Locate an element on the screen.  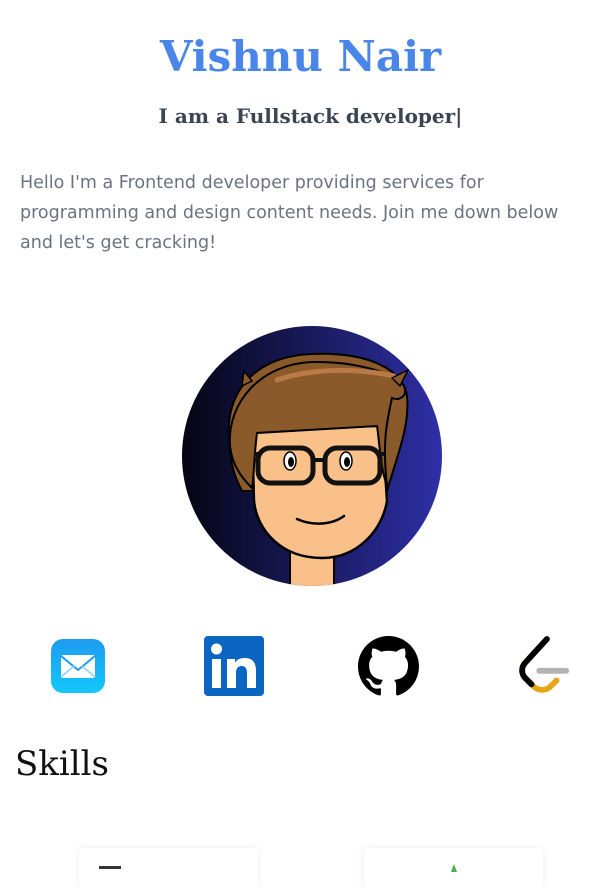
github-link is located at coordinates (388, 669).